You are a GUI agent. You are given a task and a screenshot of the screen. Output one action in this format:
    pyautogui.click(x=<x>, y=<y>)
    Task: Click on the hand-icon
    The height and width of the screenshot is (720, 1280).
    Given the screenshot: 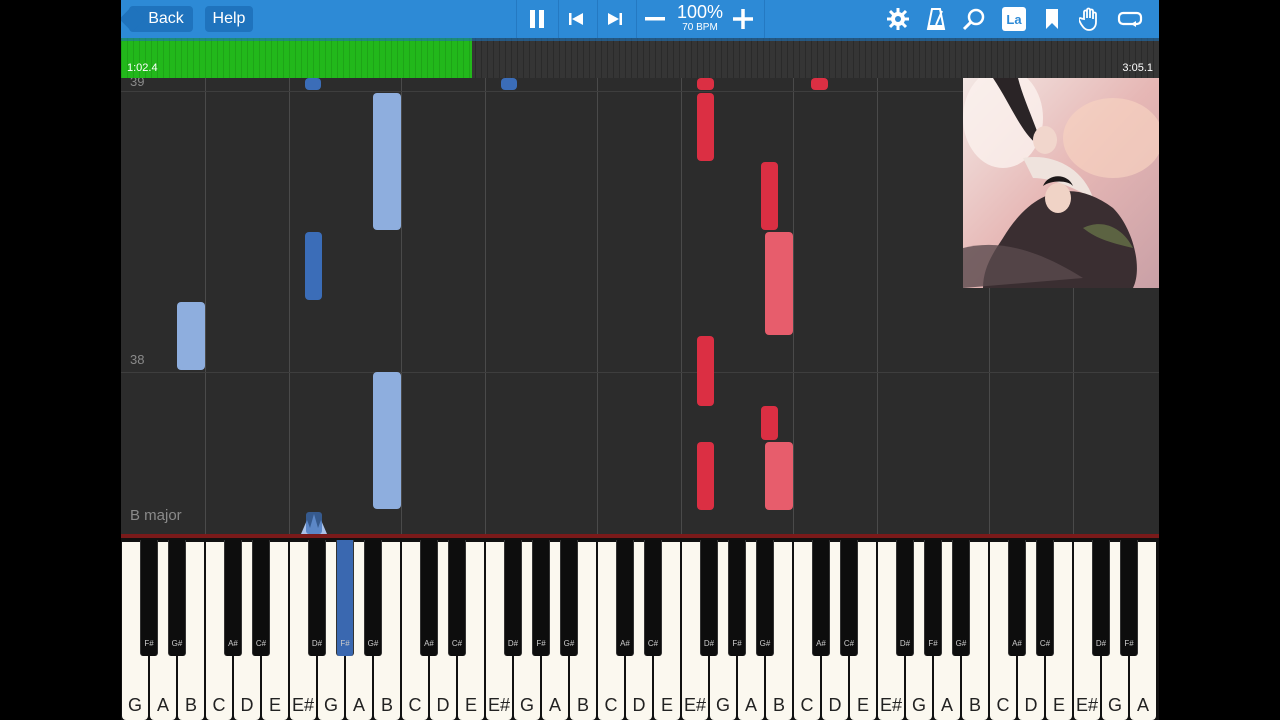 What is the action you would take?
    pyautogui.click(x=1090, y=19)
    